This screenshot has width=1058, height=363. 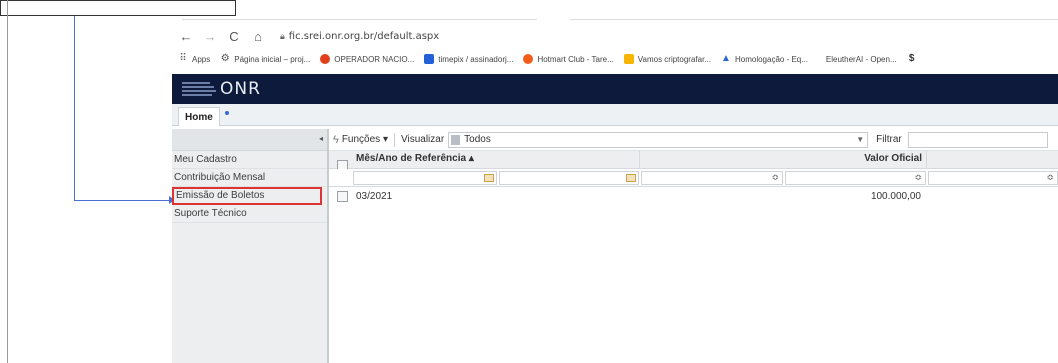 What do you see at coordinates (74, 108) in the screenshot?
I see `annotation-arrow-vertical` at bounding box center [74, 108].